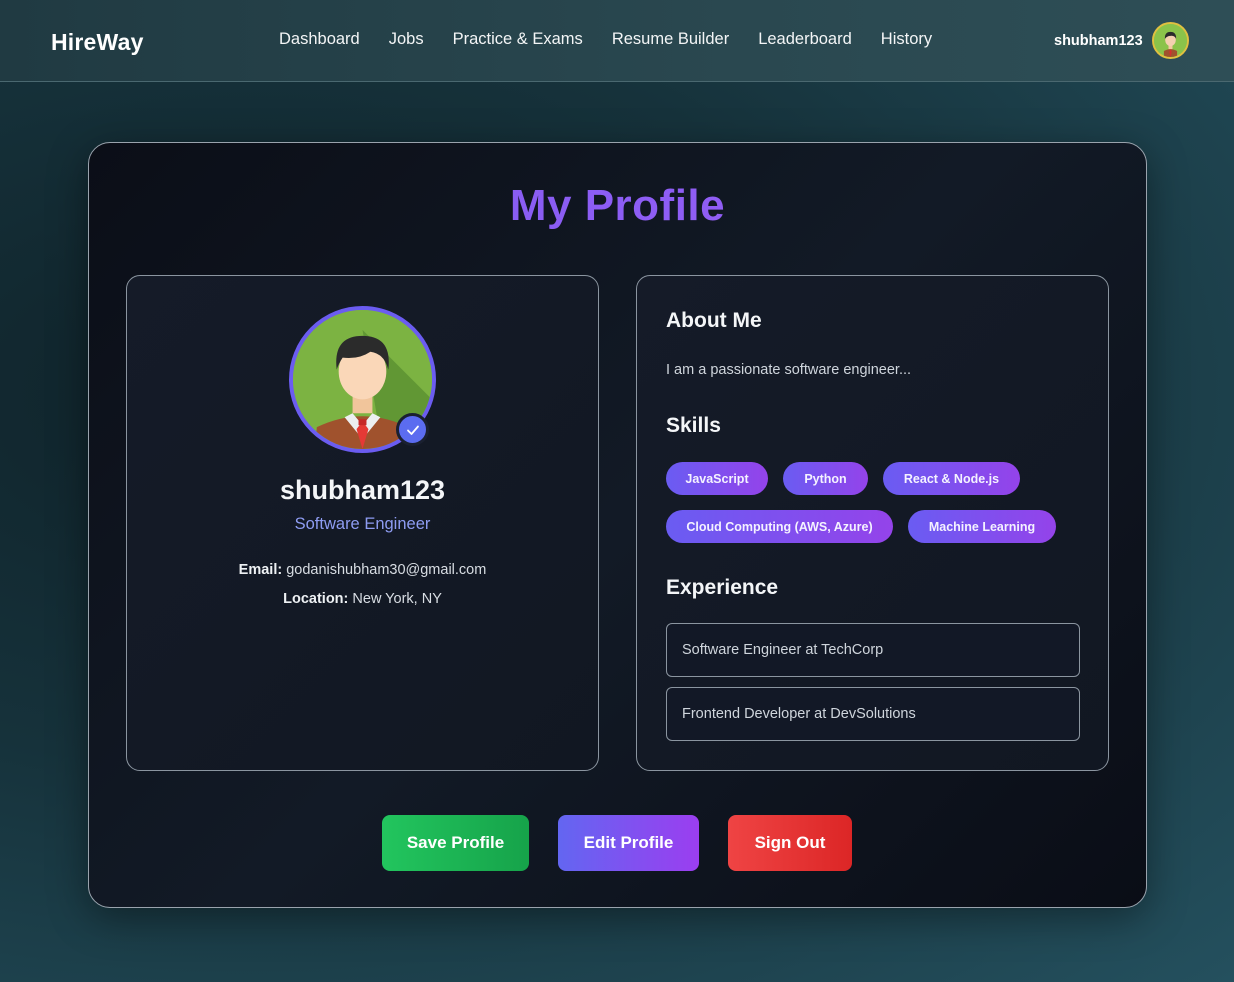  I want to click on skill-chip: JavaScript, so click(717, 478).